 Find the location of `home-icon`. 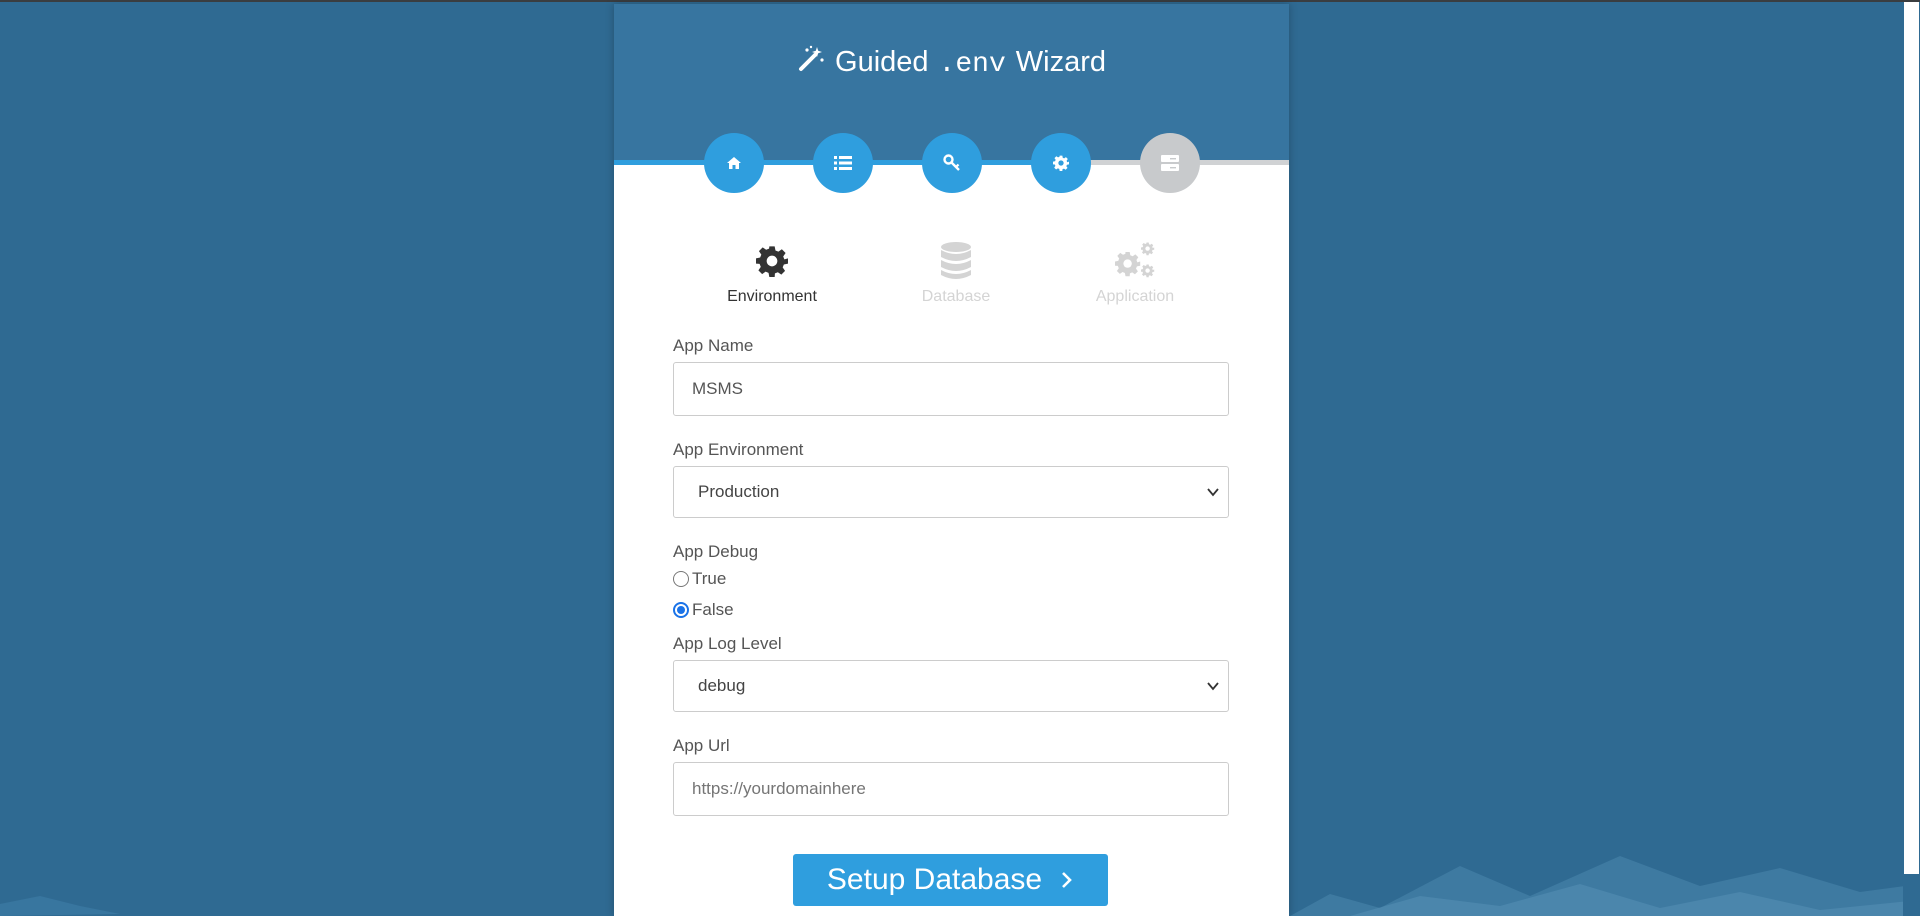

home-icon is located at coordinates (734, 163).